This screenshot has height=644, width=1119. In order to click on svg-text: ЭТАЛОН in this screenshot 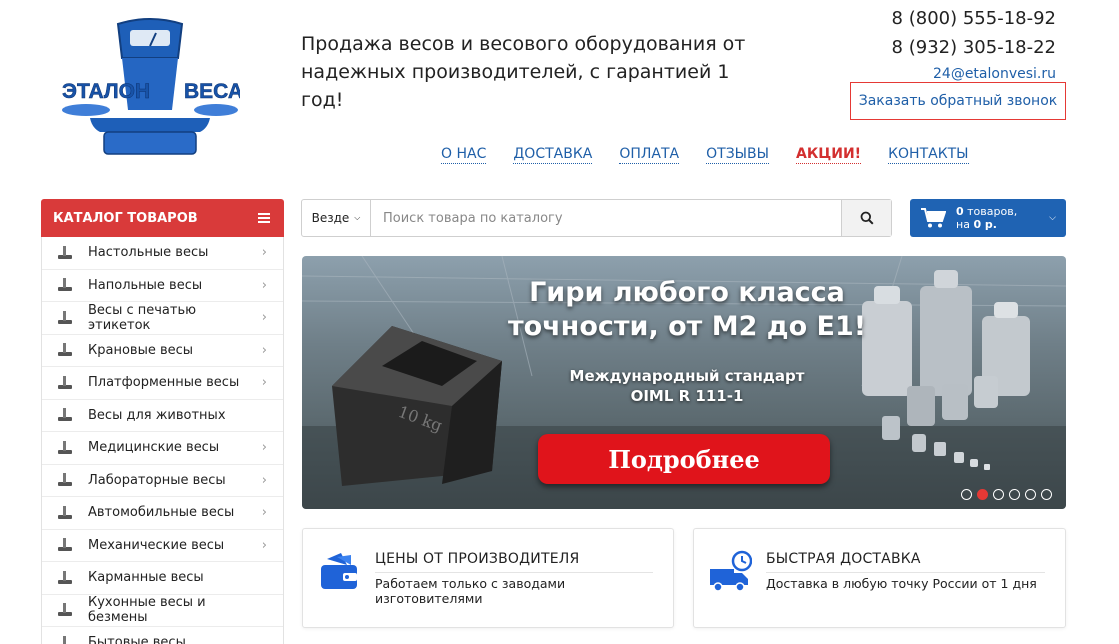, I will do `click(106, 91)`.